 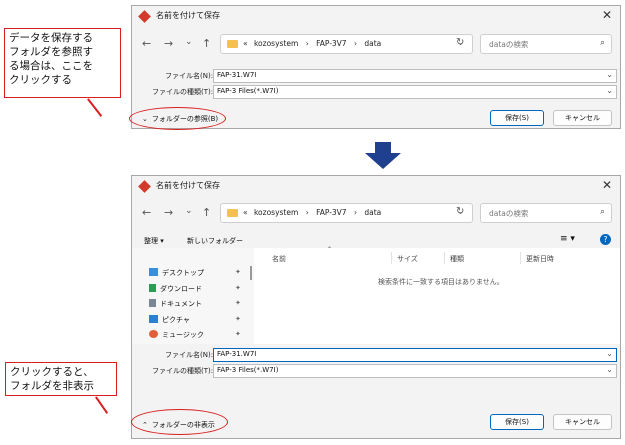 I want to click on column-modified: 更新日時, so click(x=540, y=259).